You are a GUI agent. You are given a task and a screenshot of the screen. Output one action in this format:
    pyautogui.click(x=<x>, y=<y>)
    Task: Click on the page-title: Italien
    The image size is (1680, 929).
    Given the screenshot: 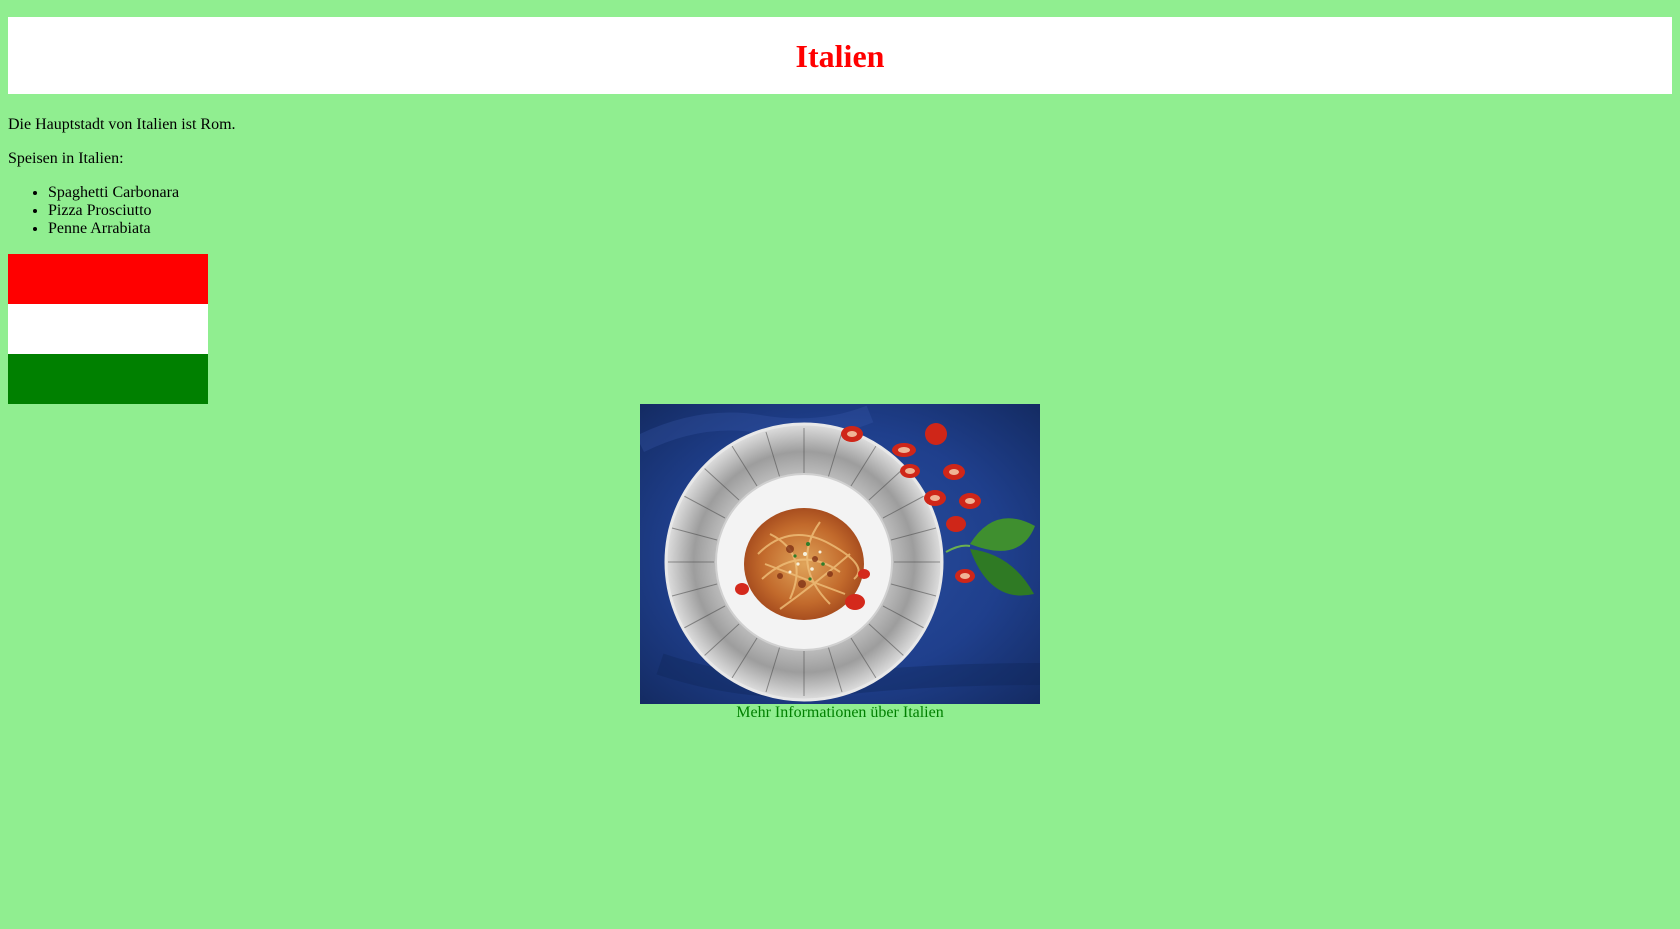 What is the action you would take?
    pyautogui.click(x=840, y=55)
    